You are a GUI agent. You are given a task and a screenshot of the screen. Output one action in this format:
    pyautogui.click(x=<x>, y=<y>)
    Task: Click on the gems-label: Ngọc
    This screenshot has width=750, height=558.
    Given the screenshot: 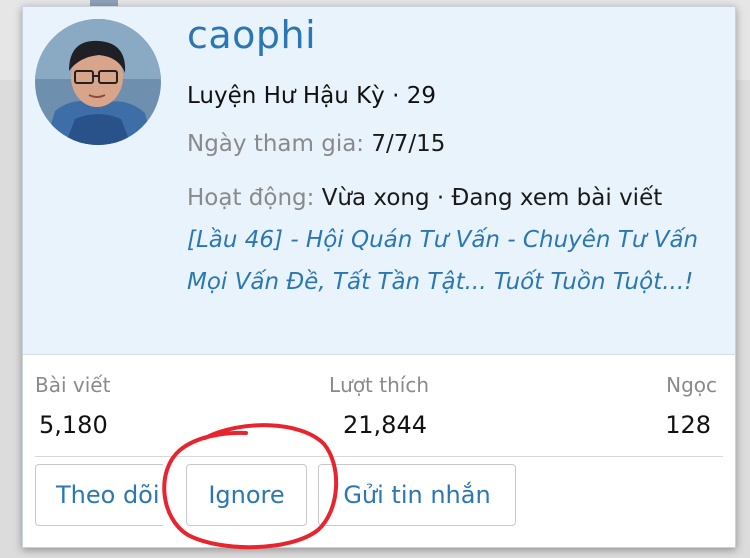 What is the action you would take?
    pyautogui.click(x=691, y=385)
    